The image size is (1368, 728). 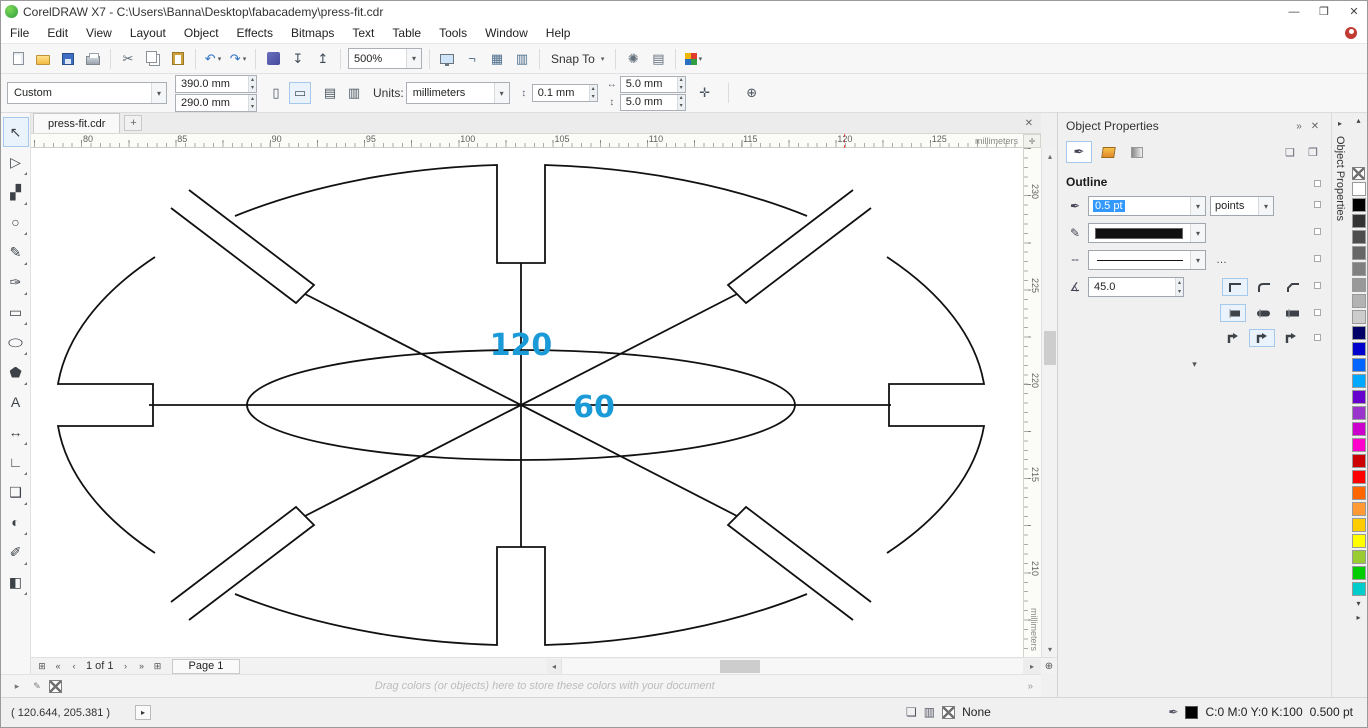 What do you see at coordinates (1317, 337) in the screenshot?
I see `position-link-indicator` at bounding box center [1317, 337].